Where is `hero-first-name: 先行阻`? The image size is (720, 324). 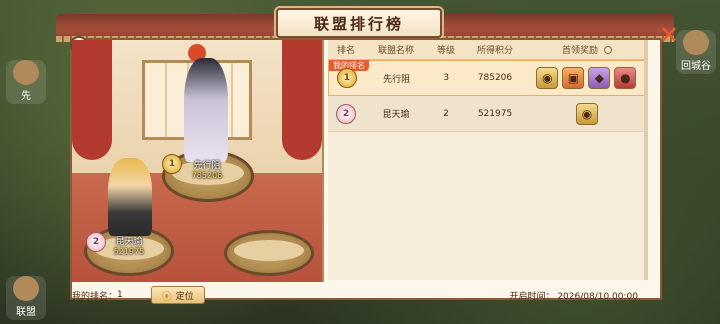 hero-first-name: 先行阻 is located at coordinates (207, 166).